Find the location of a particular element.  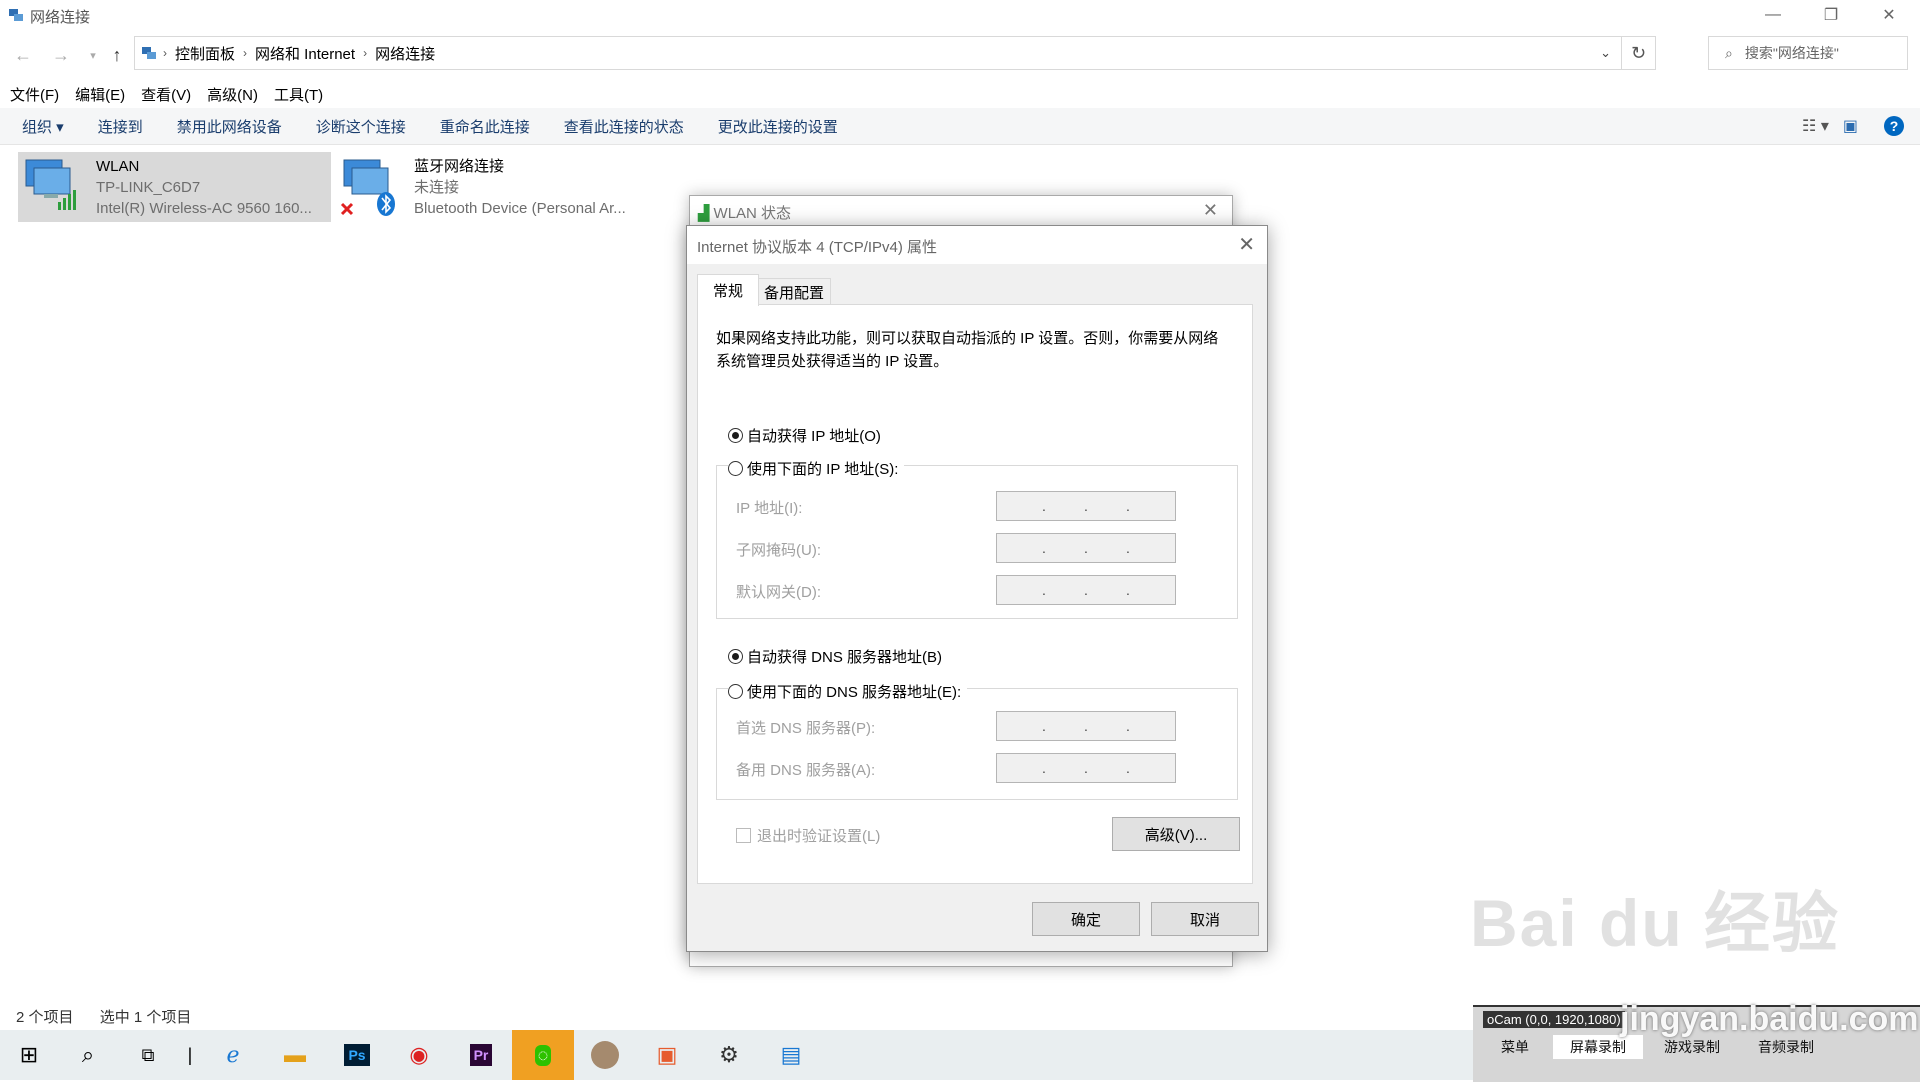

change-settings-button: 更改此连接的设置 is located at coordinates (778, 126).